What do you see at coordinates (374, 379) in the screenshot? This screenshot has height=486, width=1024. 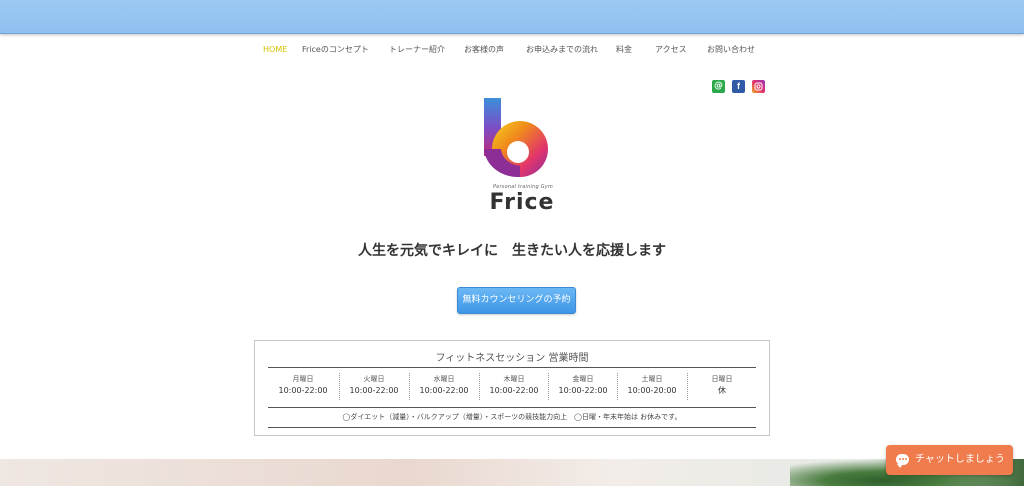 I see `day-name: 火曜日` at bounding box center [374, 379].